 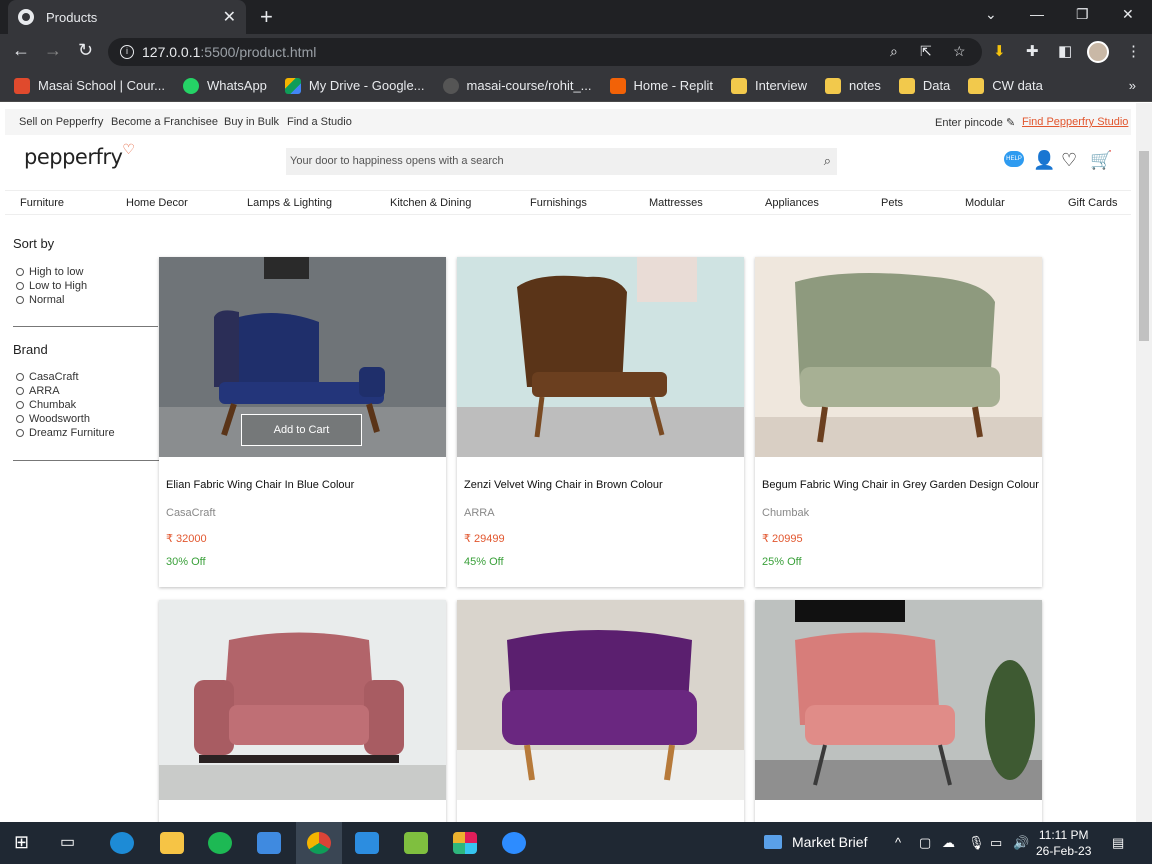 What do you see at coordinates (1037, 14) in the screenshot?
I see `minimize-icon: —` at bounding box center [1037, 14].